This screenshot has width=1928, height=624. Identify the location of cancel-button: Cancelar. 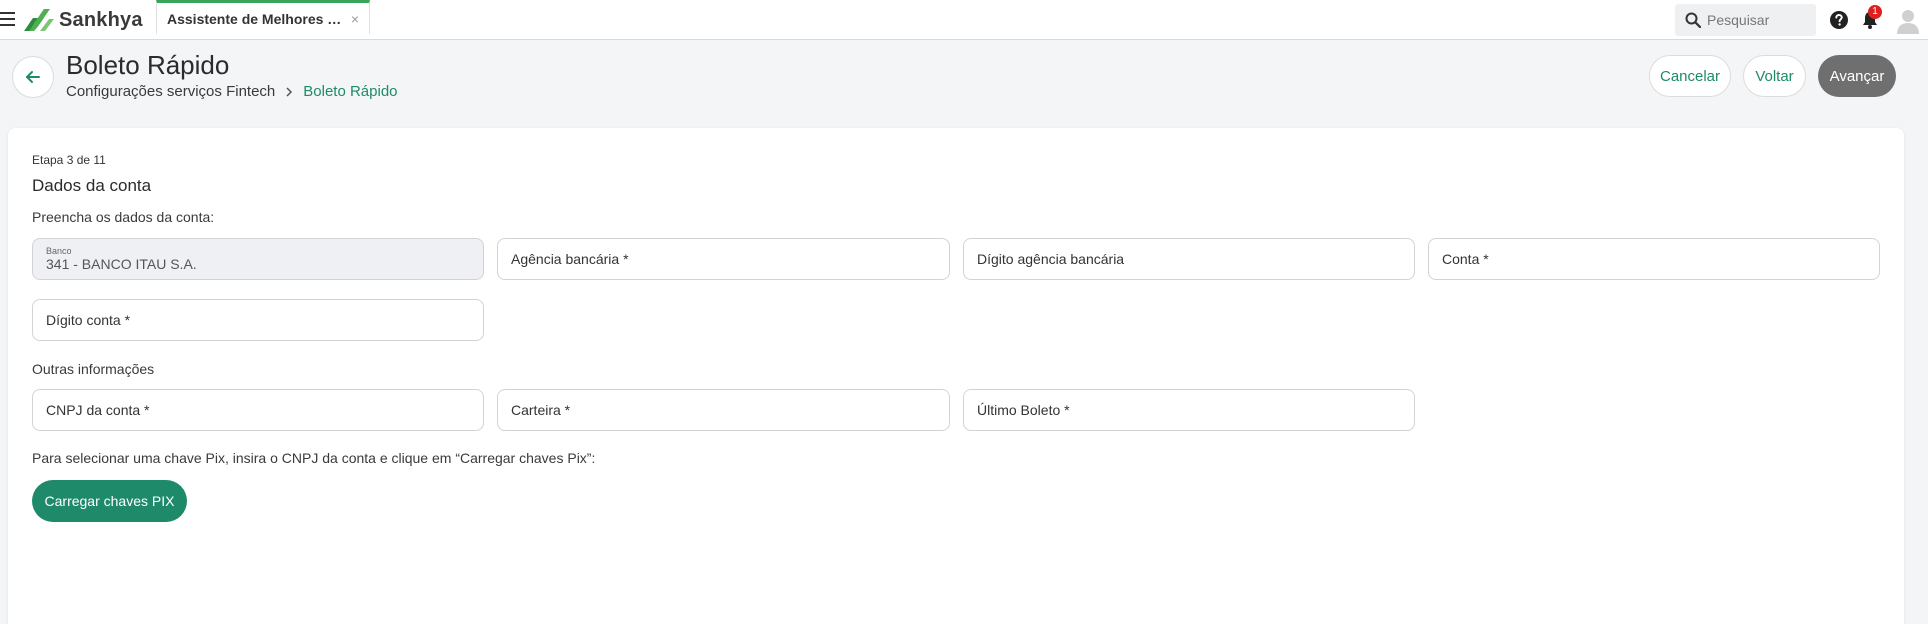
(1690, 76).